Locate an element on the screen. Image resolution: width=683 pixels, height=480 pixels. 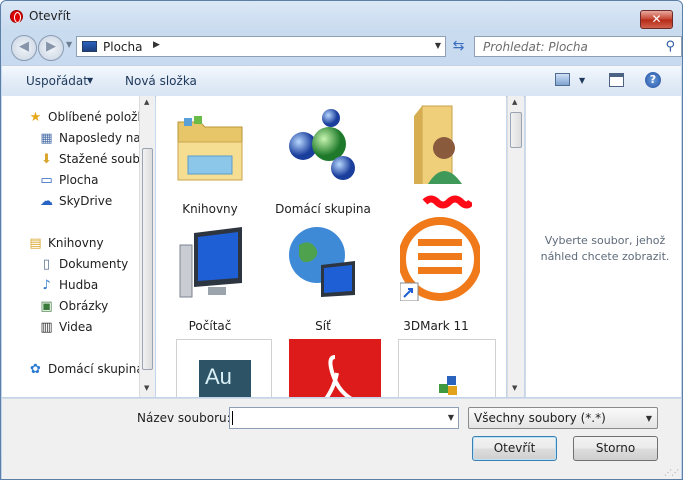
user-folder-icon is located at coordinates (438, 144).